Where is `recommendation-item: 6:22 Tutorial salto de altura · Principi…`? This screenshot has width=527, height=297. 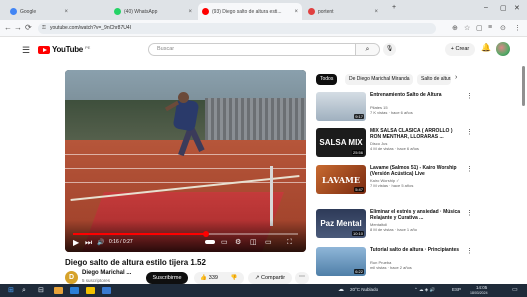
recommendation-item: 6:22 Tutorial salto de altura · Principi… is located at coordinates (396, 264).